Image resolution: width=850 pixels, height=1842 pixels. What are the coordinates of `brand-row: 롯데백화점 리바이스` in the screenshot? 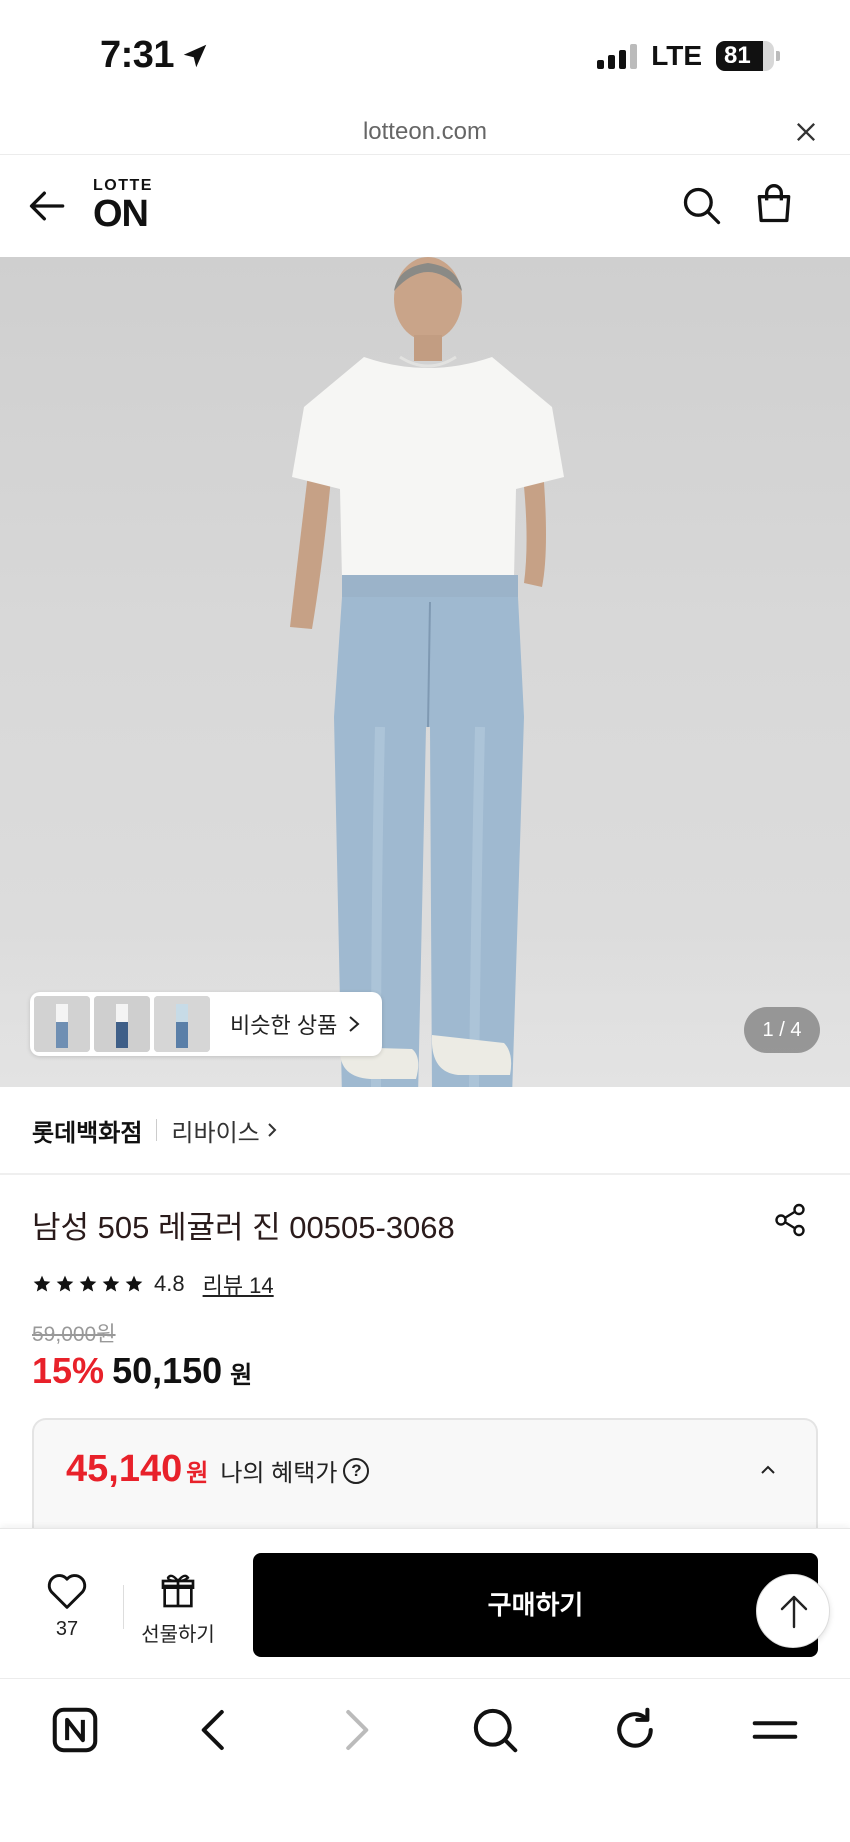 It's located at (425, 1131).